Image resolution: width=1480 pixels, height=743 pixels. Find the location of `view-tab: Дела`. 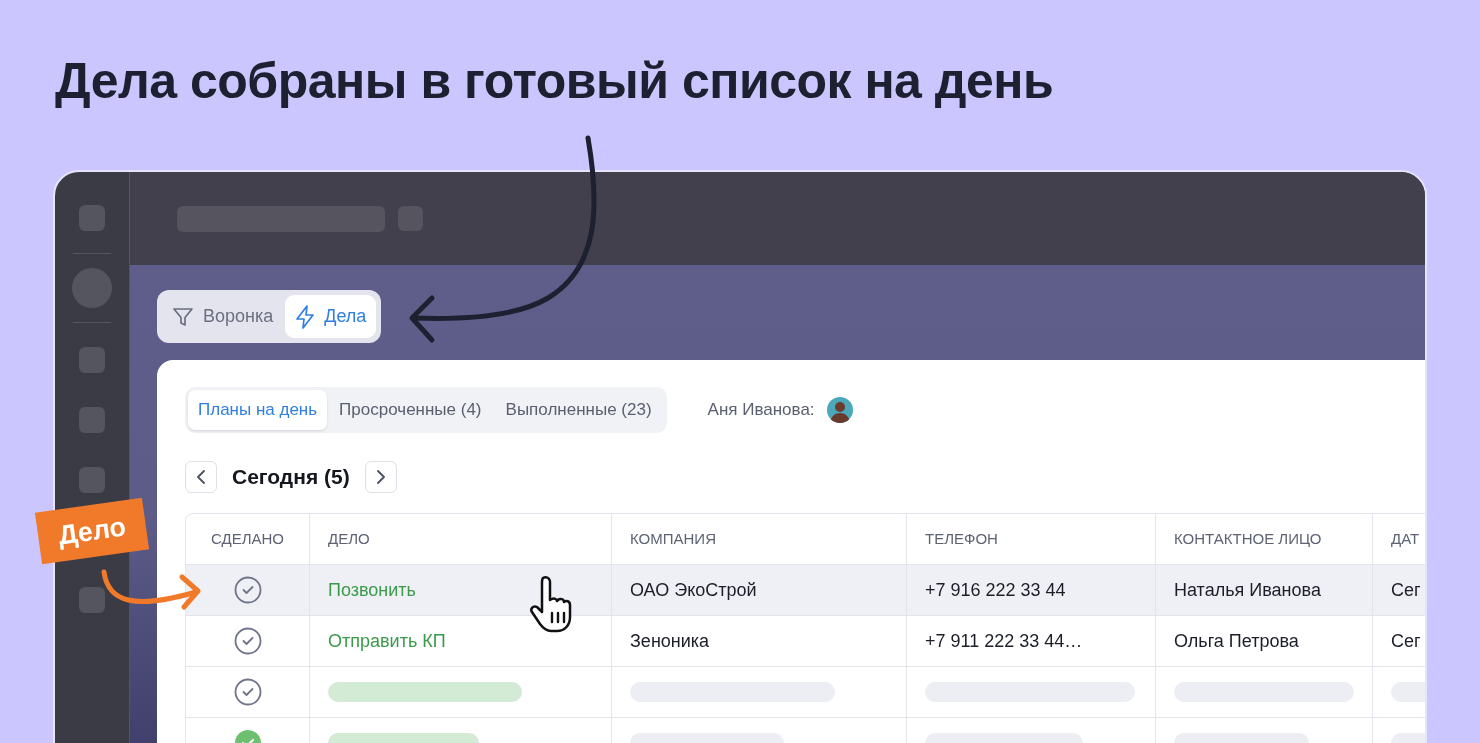

view-tab: Дела is located at coordinates (331, 316).